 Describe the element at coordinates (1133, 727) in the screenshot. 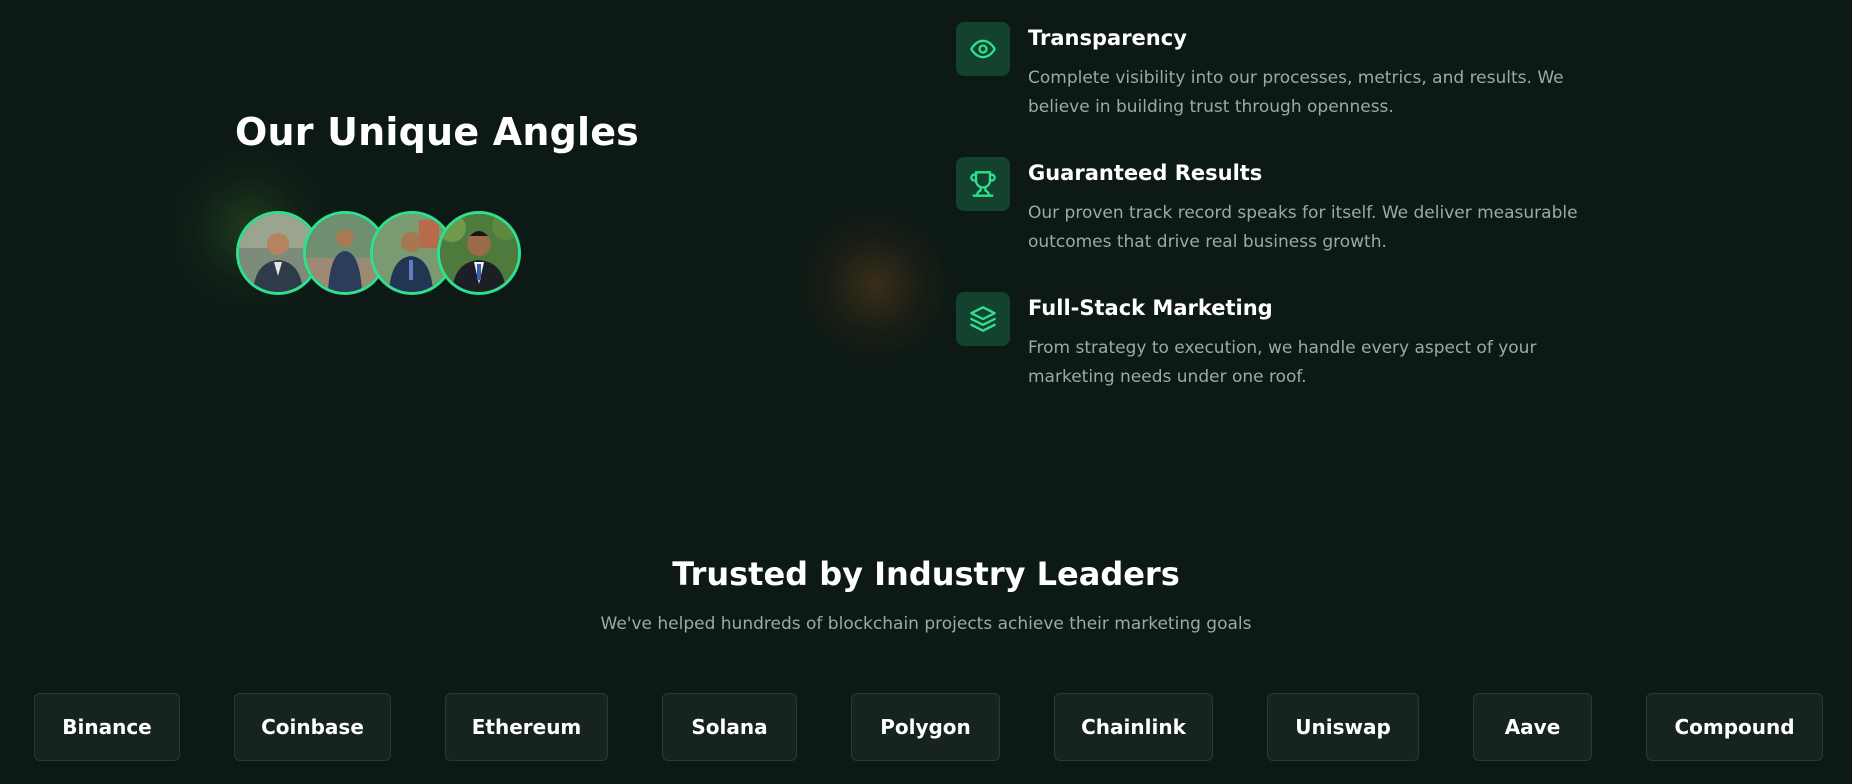

I see `partner-logo-chainlink: Chainlink` at that location.